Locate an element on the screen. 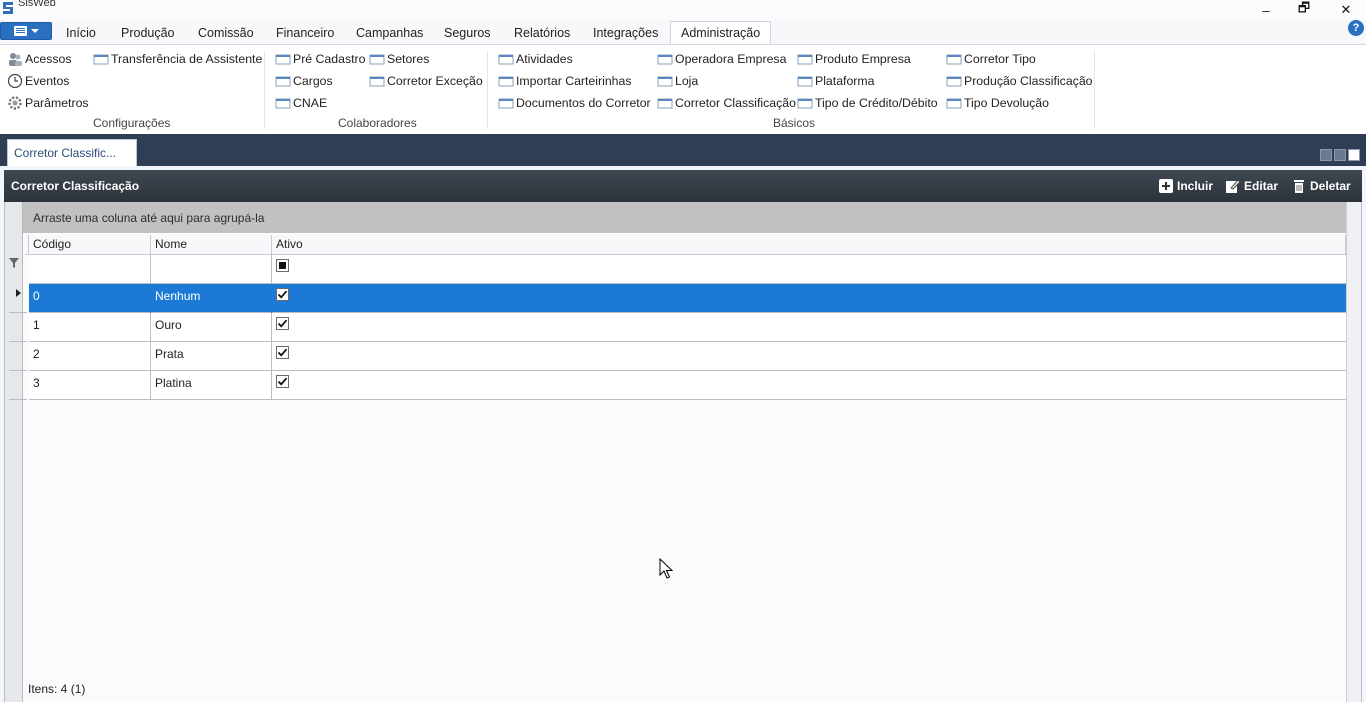  table-row: 1 Ouro is located at coordinates (687, 327).